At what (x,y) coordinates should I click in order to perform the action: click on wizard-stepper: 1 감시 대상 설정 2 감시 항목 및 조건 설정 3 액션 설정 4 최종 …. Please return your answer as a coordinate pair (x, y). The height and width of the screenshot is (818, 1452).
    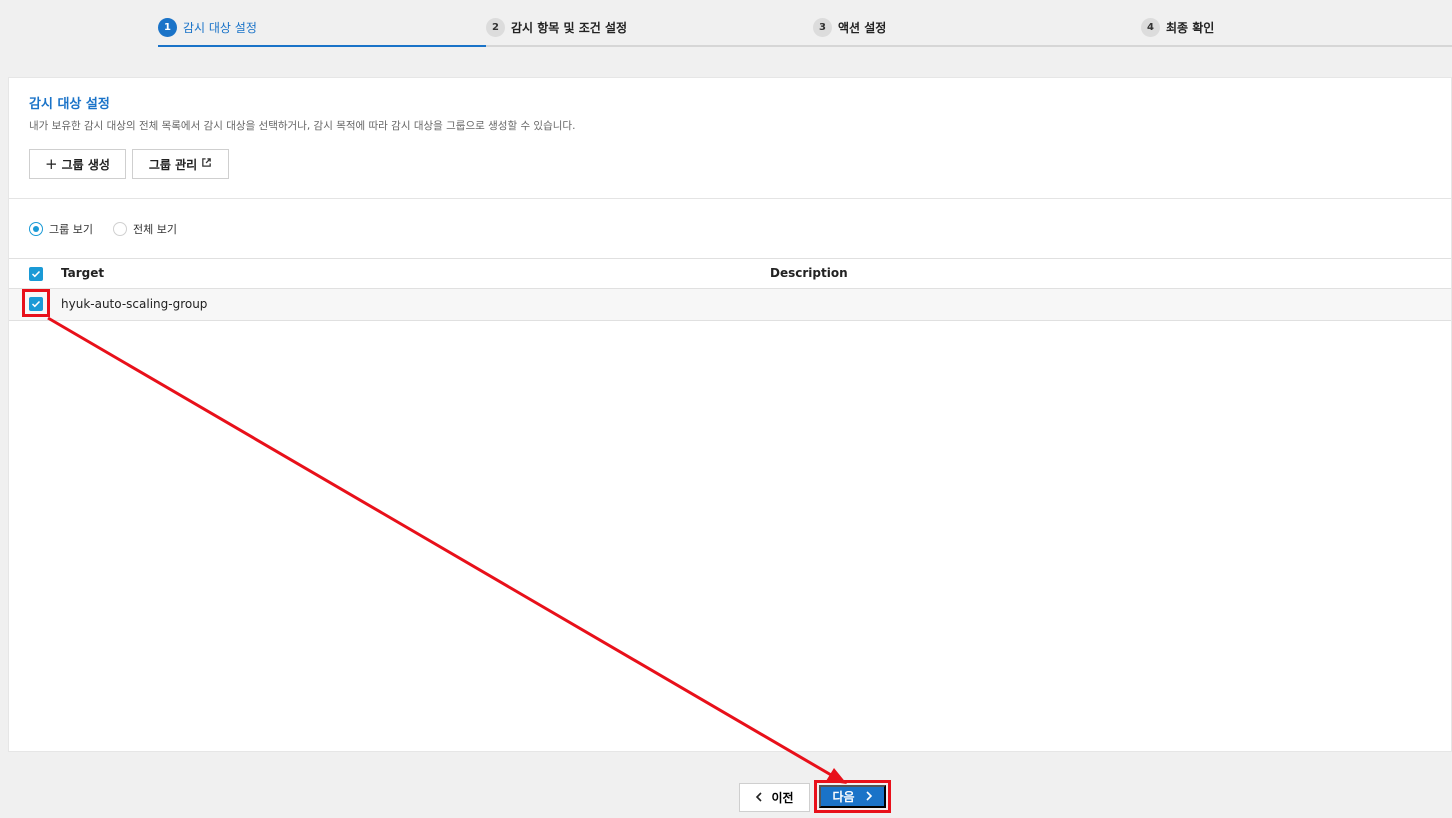
    Looking at the image, I should click on (805, 23).